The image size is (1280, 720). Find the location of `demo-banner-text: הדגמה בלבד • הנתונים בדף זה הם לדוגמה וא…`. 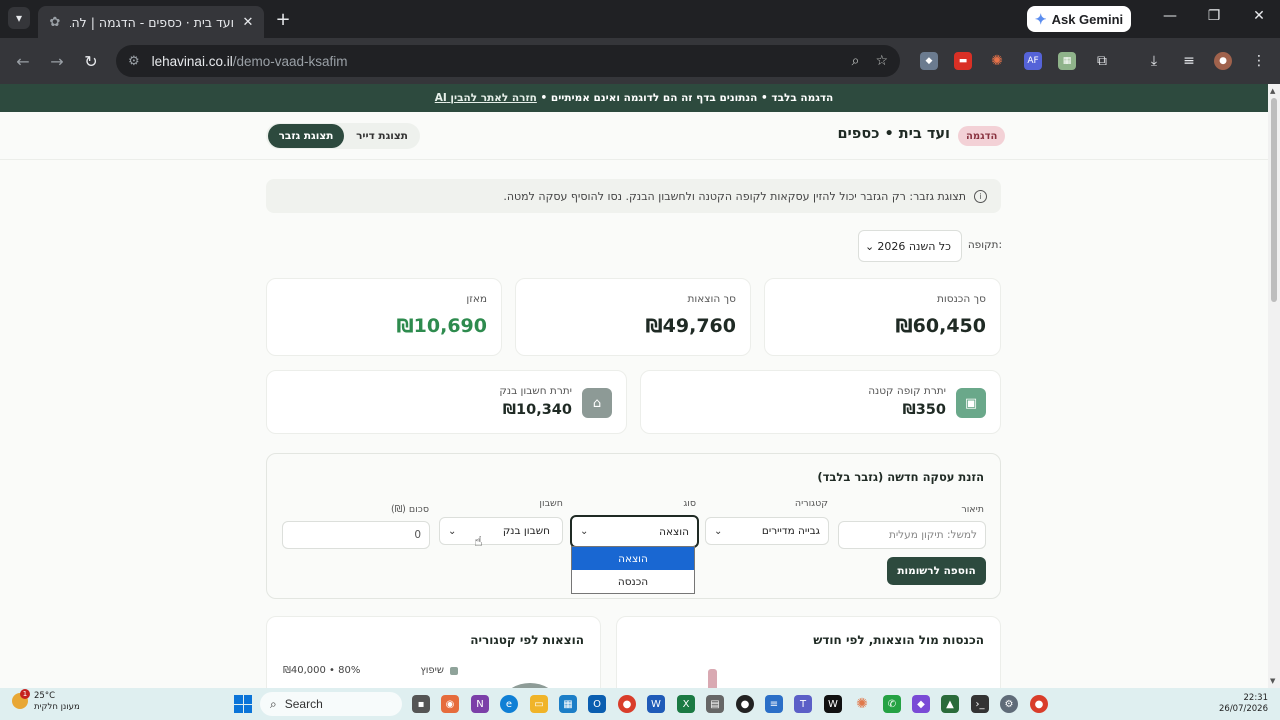

demo-banner-text: הדגמה בלבד • הנתונים בדף זה הם לדוגמה וא… is located at coordinates (687, 98).